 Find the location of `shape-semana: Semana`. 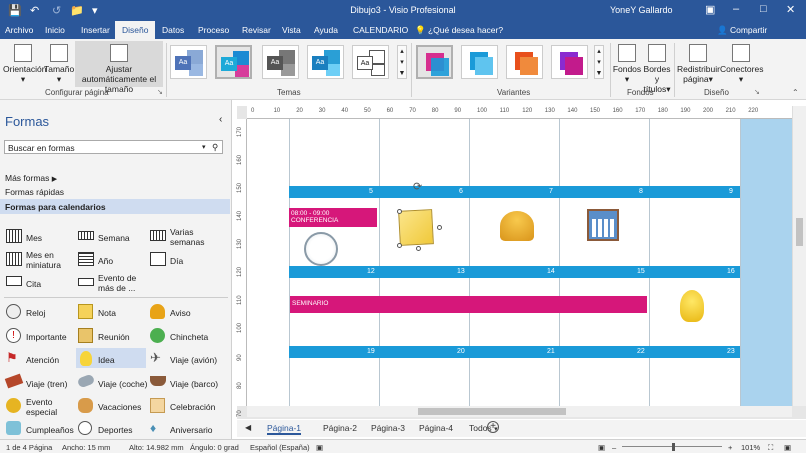

shape-semana: Semana is located at coordinates (114, 238).